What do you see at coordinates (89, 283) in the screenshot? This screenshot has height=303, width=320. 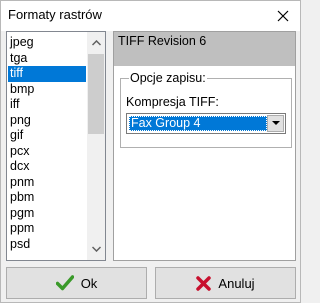 I see `ok-label: Ok` at bounding box center [89, 283].